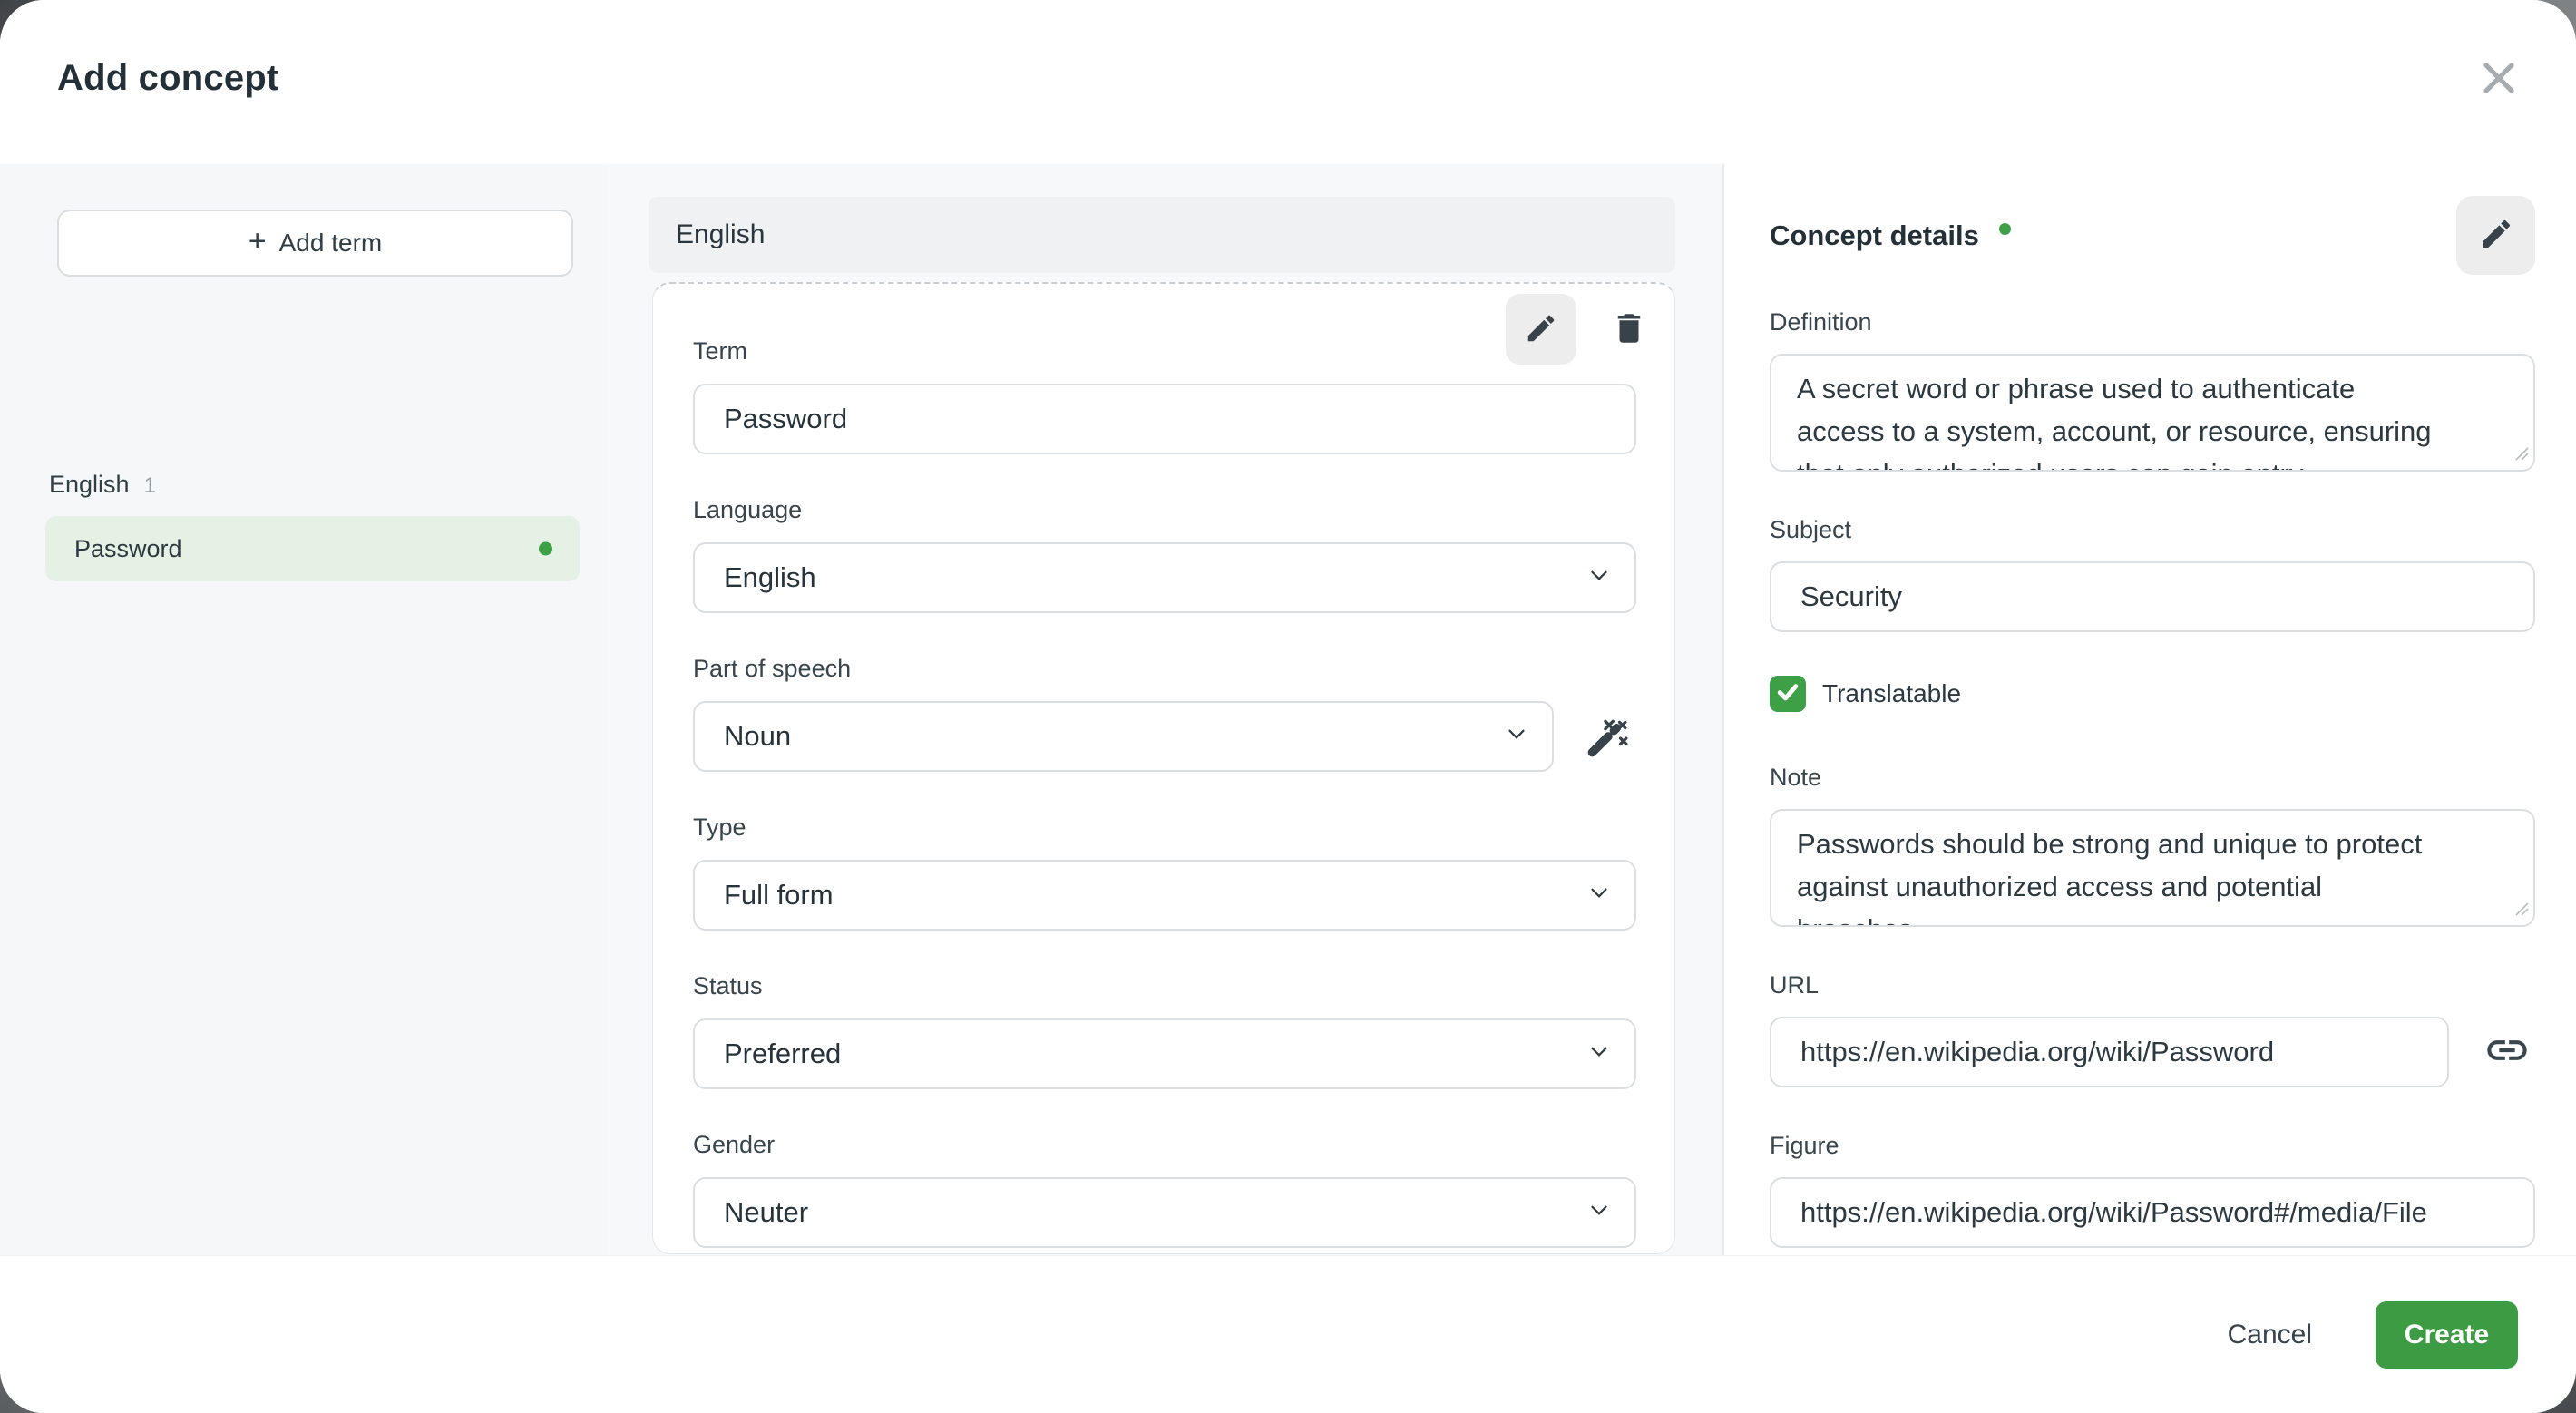 Image resolution: width=2576 pixels, height=1413 pixels. I want to click on delete-term-button, so click(1629, 329).